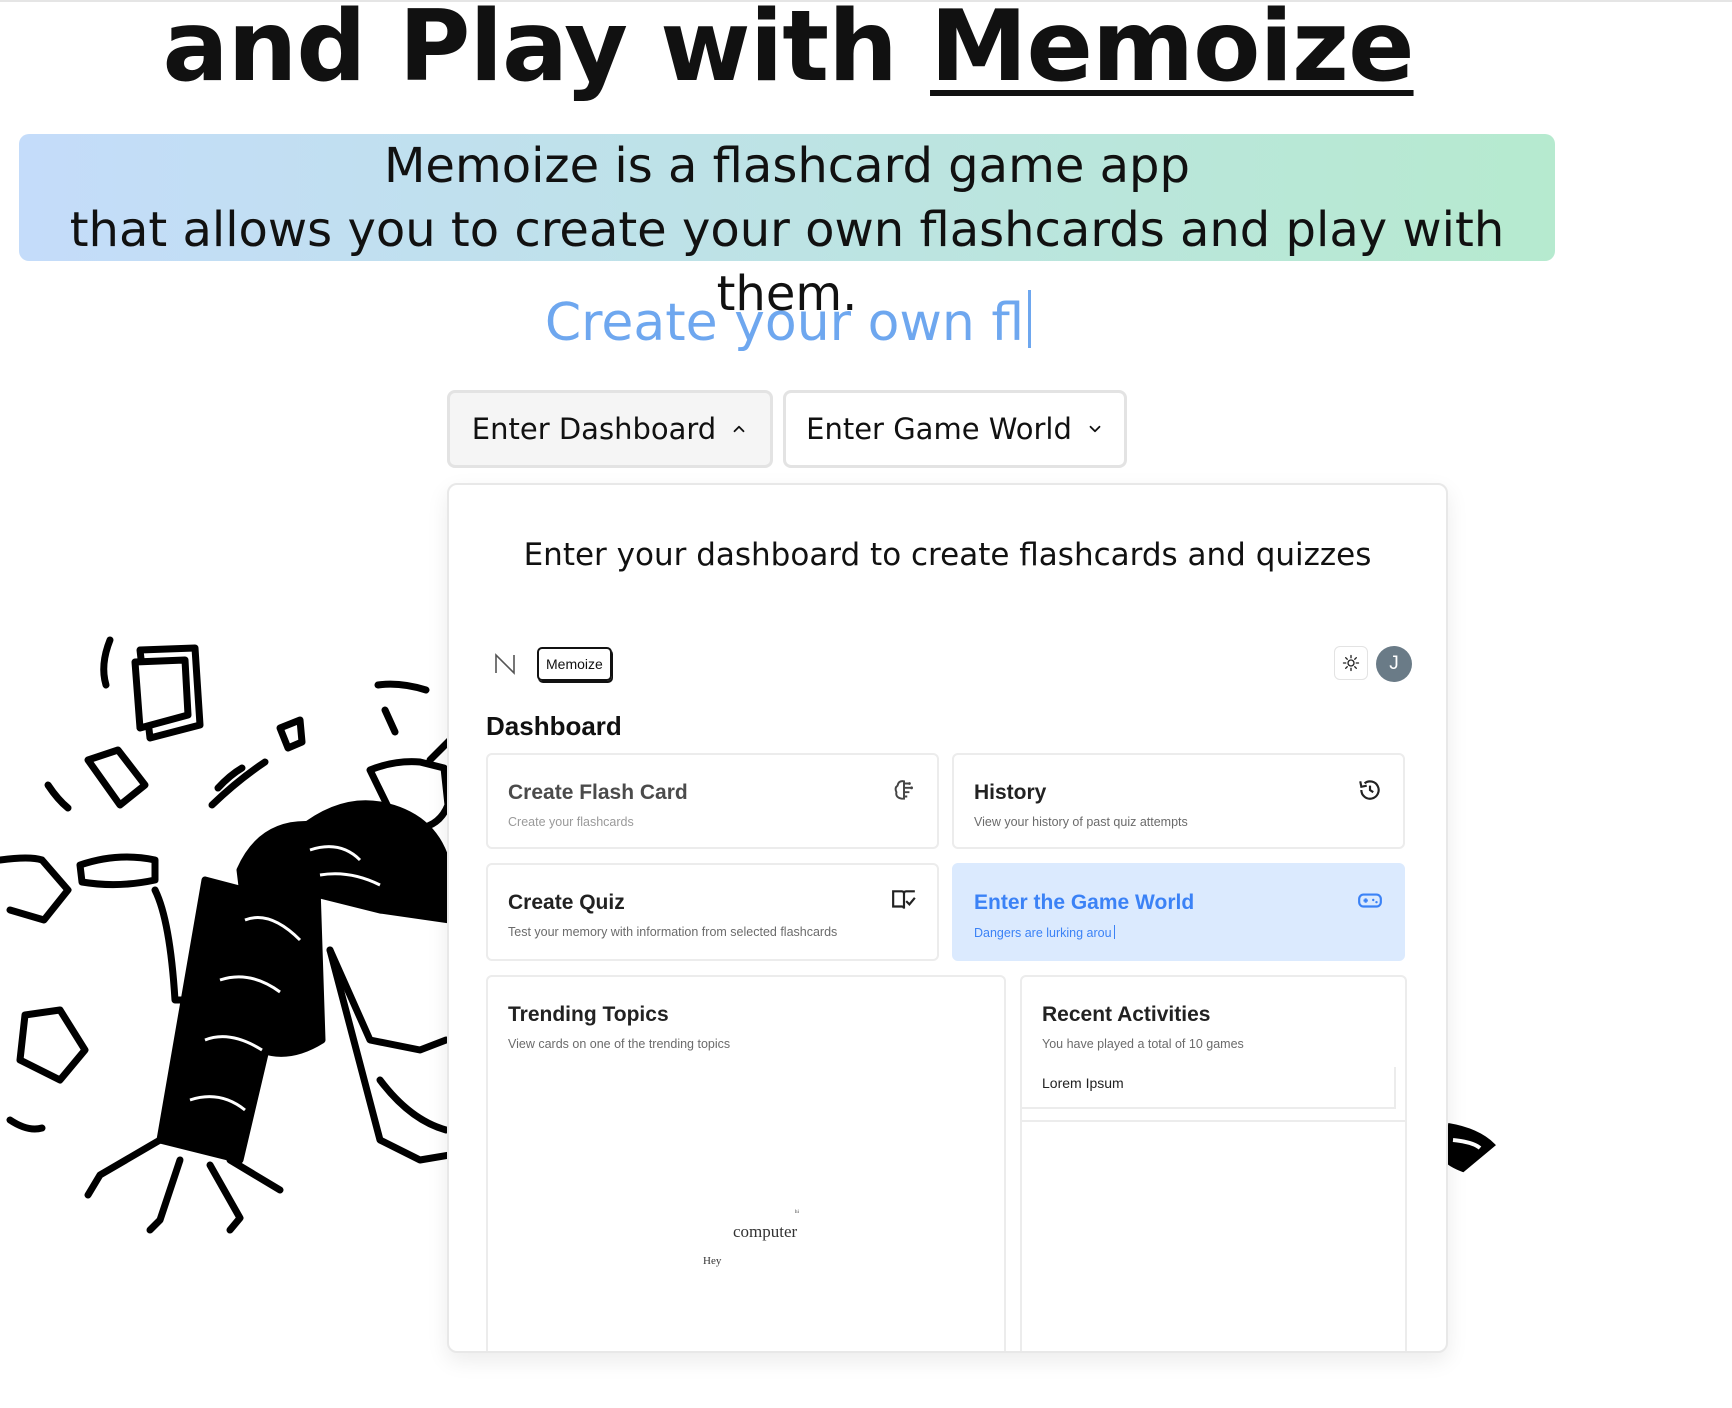 This screenshot has width=1732, height=1408. What do you see at coordinates (588, 1014) in the screenshot?
I see `card-title: Trending Topics` at bounding box center [588, 1014].